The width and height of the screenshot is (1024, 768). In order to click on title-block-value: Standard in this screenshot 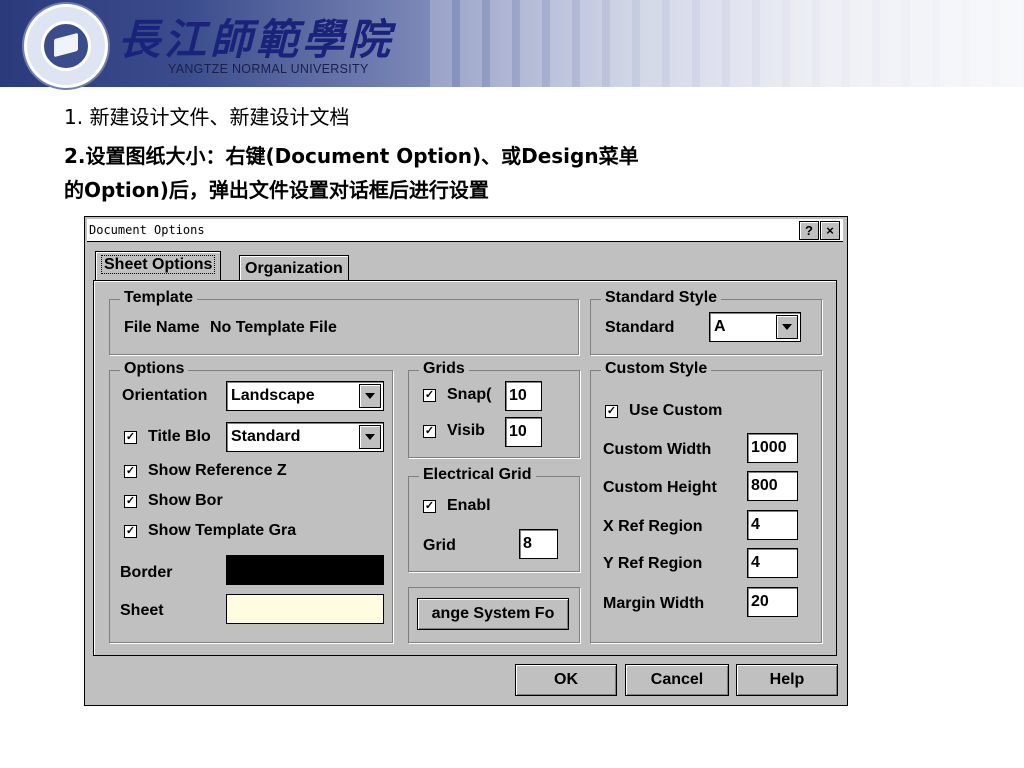, I will do `click(266, 436)`.